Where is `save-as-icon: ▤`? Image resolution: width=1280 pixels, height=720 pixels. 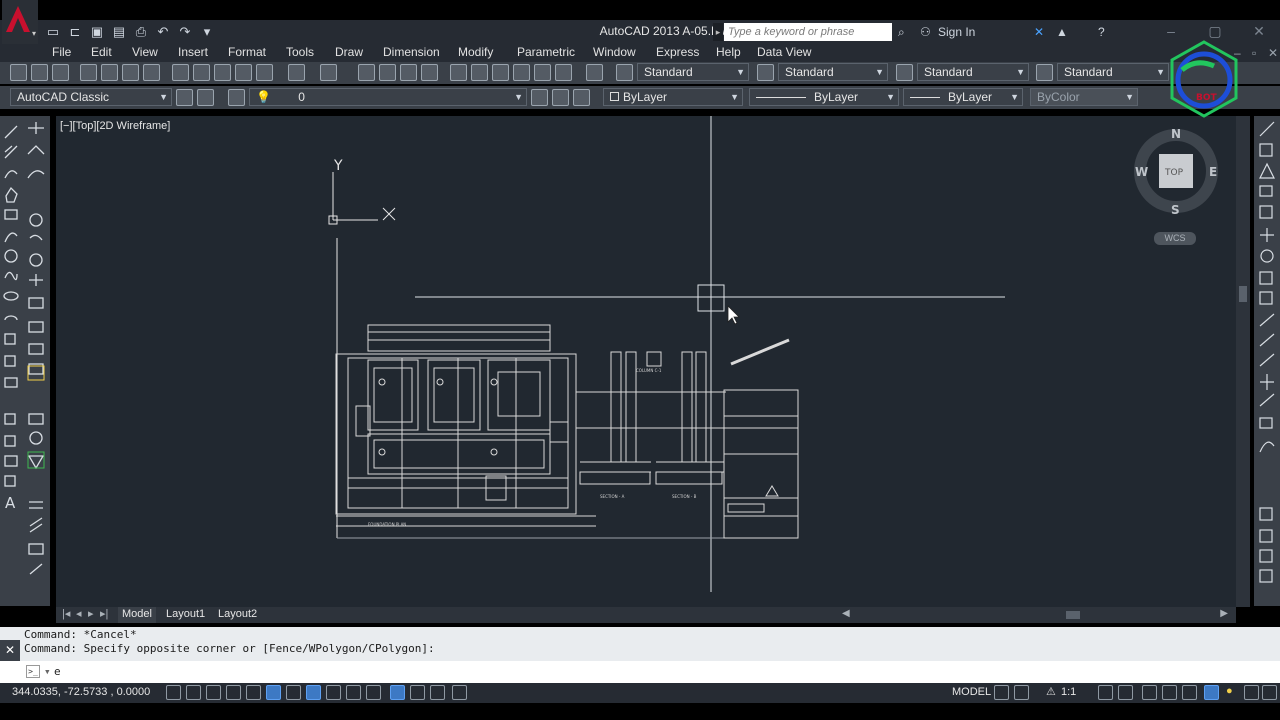 save-as-icon: ▤ is located at coordinates (119, 32).